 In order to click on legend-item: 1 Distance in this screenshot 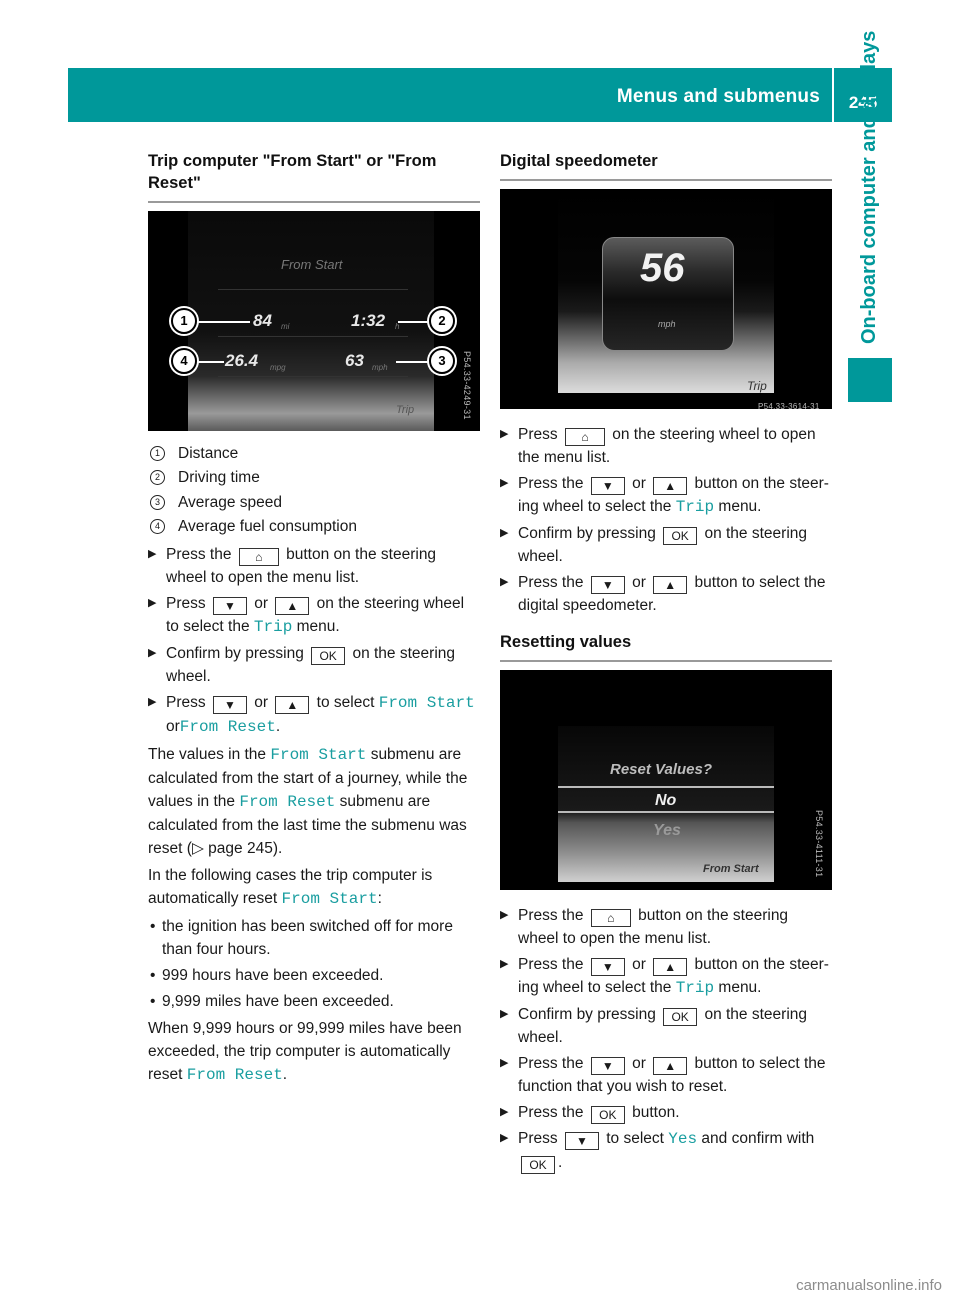, I will do `click(314, 453)`.